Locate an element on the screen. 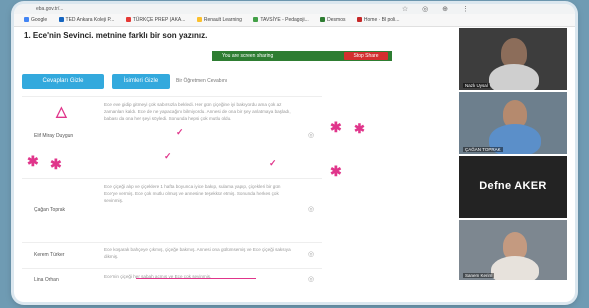 This screenshot has height=308, width=589. stop-share-label: Stop Share is located at coordinates (366, 56).